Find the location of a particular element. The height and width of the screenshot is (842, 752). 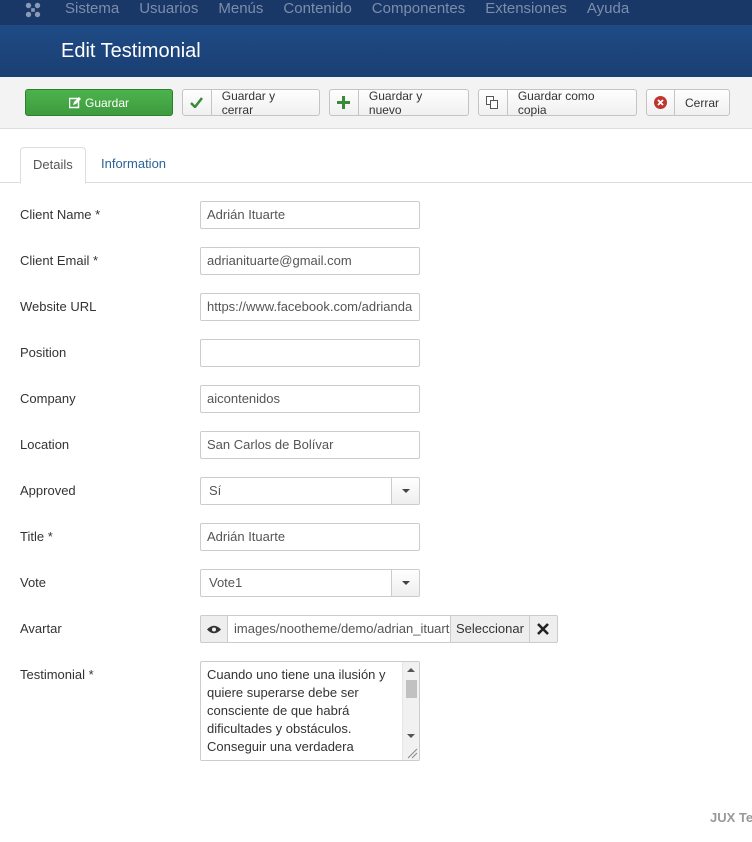

save-copy-button: Guardar como copia is located at coordinates (557, 102).